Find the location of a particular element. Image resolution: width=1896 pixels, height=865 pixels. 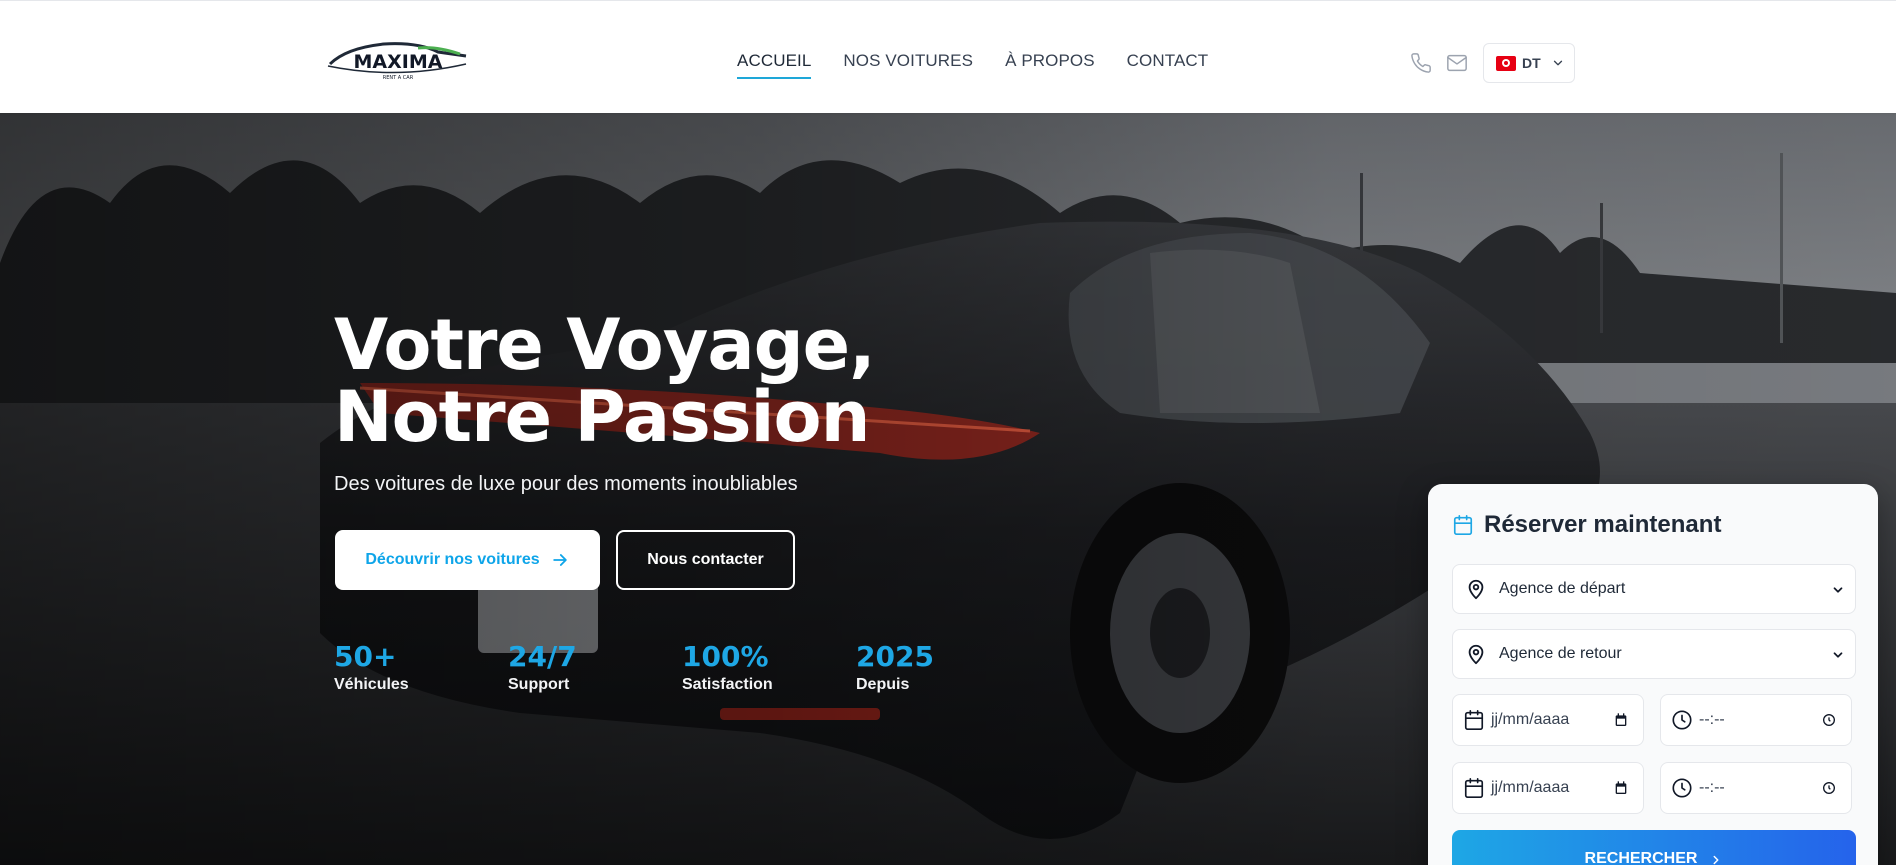

return-date-value: jj/mm/aaaa is located at coordinates (1530, 787).